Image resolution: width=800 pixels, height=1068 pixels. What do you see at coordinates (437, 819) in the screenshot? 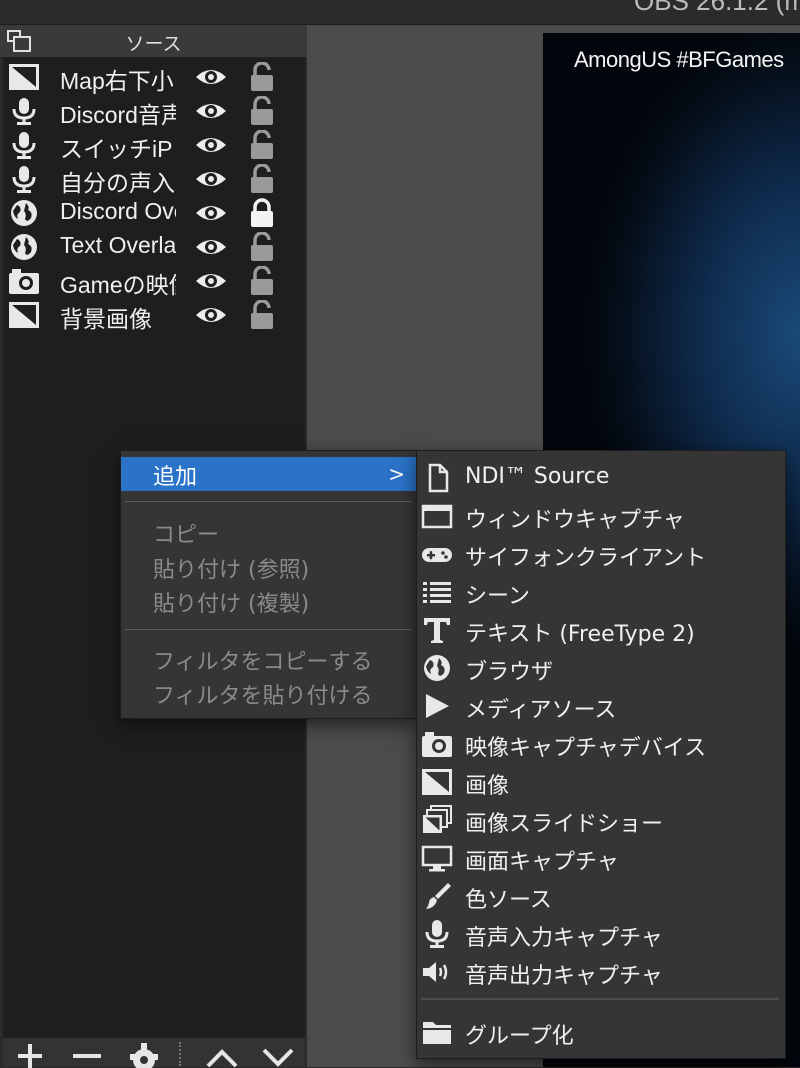
I see `slideshow-icon` at bounding box center [437, 819].